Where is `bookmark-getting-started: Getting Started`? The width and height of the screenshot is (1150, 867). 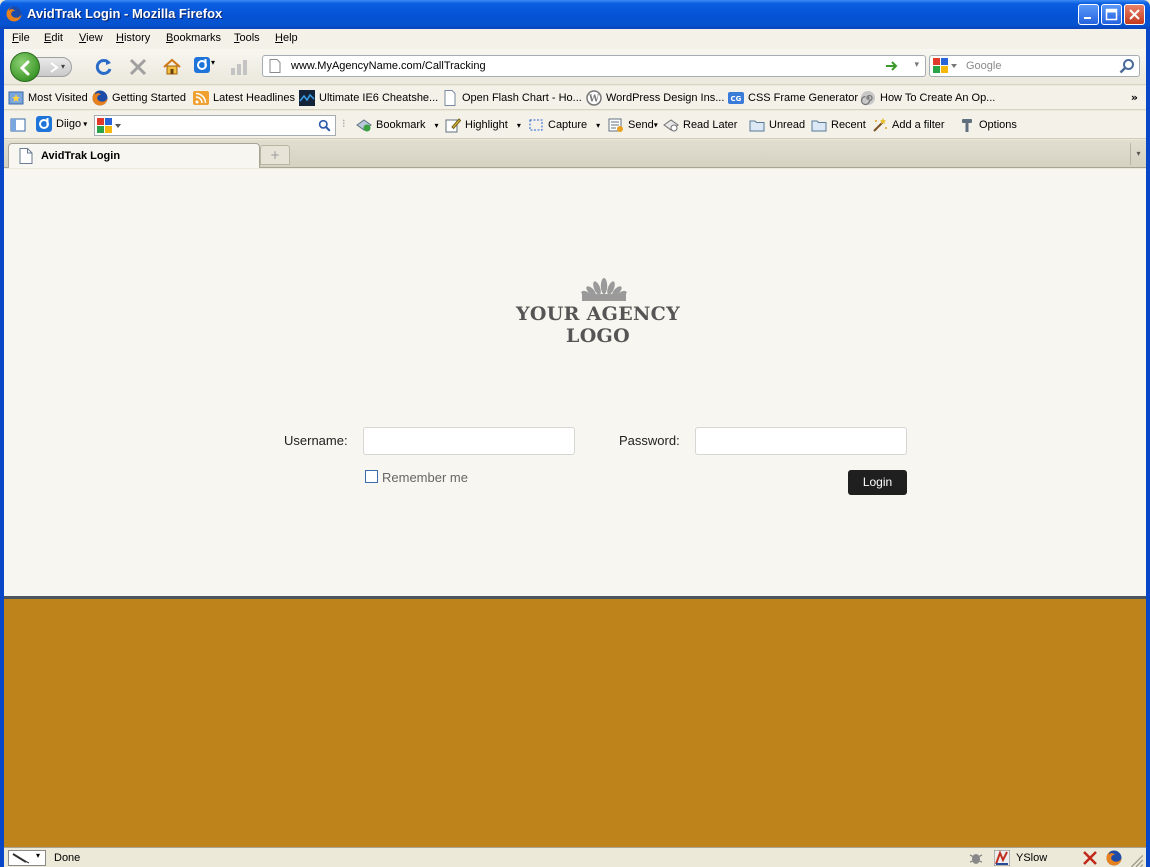 bookmark-getting-started: Getting Started is located at coordinates (139, 98).